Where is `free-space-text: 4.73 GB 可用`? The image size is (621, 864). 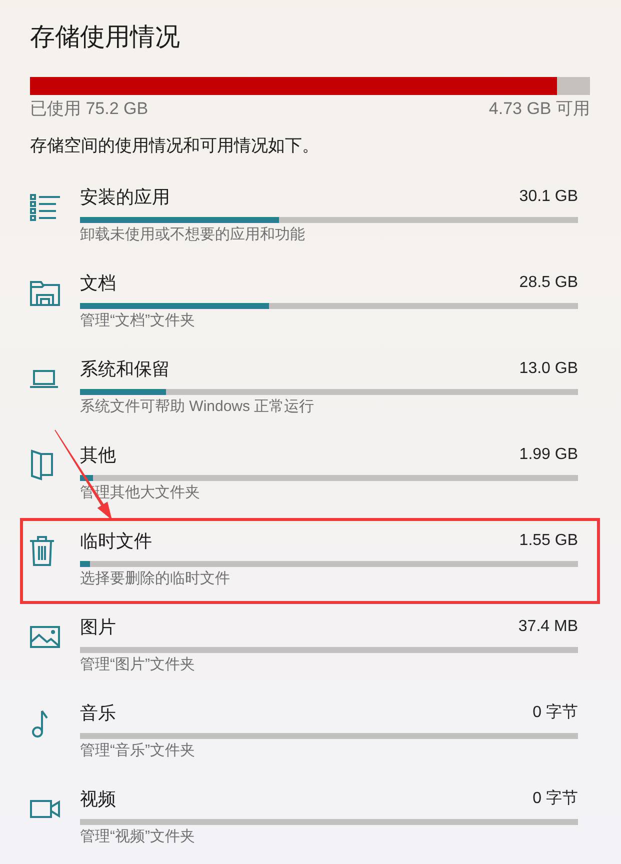 free-space-text: 4.73 GB 可用 is located at coordinates (539, 109).